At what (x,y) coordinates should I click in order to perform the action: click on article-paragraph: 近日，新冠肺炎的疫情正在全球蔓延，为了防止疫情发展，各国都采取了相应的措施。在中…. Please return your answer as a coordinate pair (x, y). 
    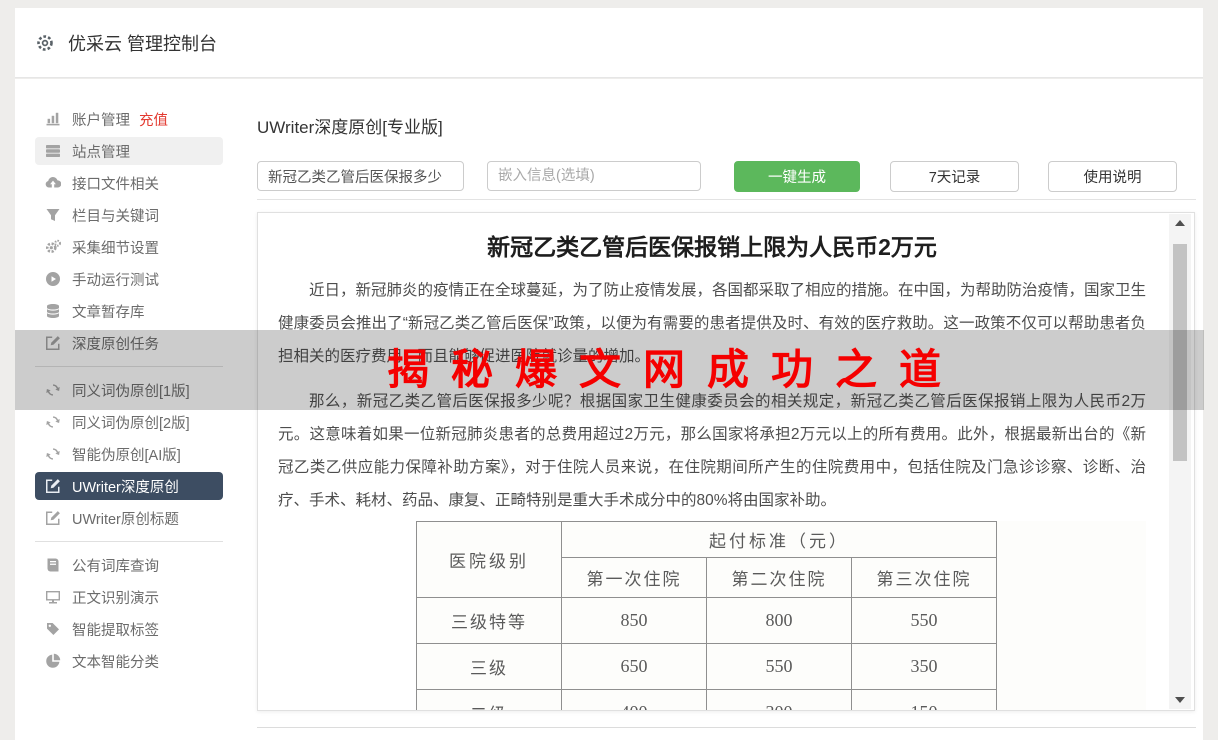
    Looking at the image, I should click on (712, 323).